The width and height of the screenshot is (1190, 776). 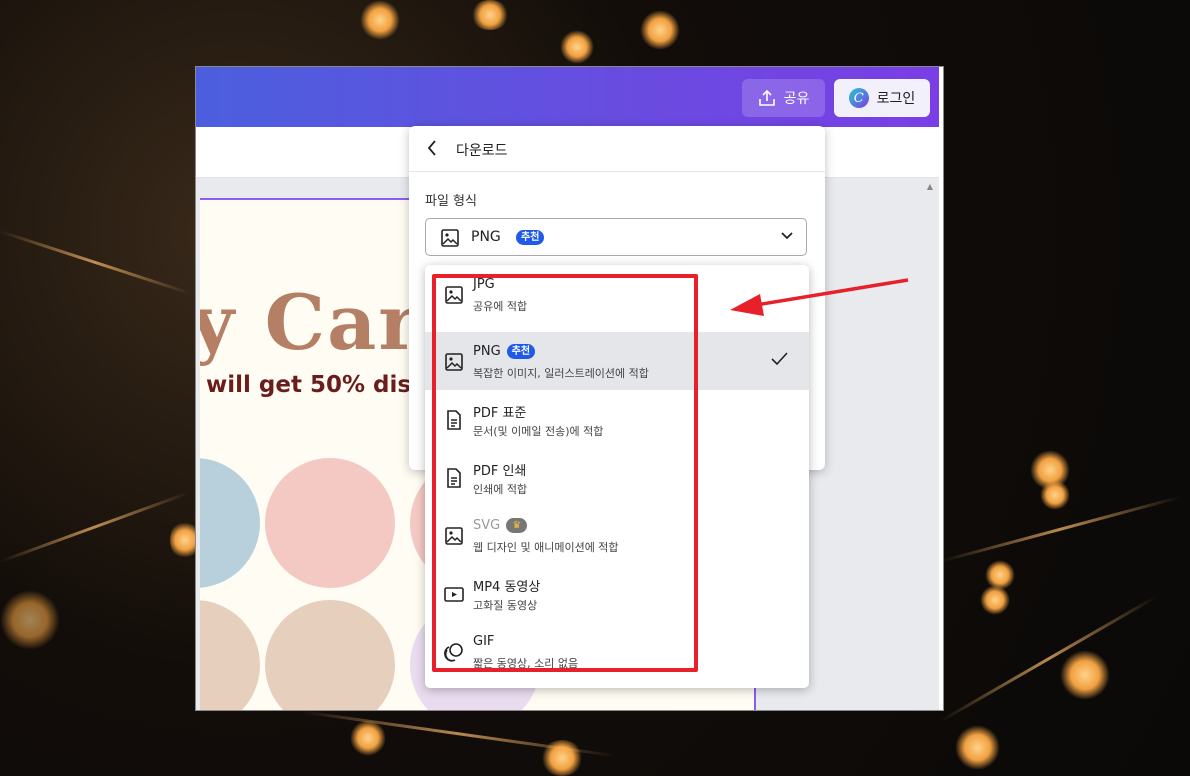 I want to click on top-bar: 공유 C 로그인, so click(x=567, y=97).